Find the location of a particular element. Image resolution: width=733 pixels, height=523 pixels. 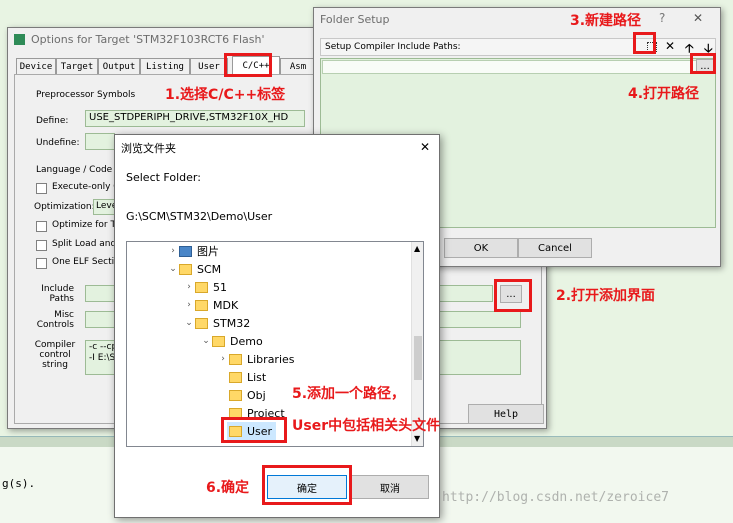

highlight-user-folder is located at coordinates (254, 430).